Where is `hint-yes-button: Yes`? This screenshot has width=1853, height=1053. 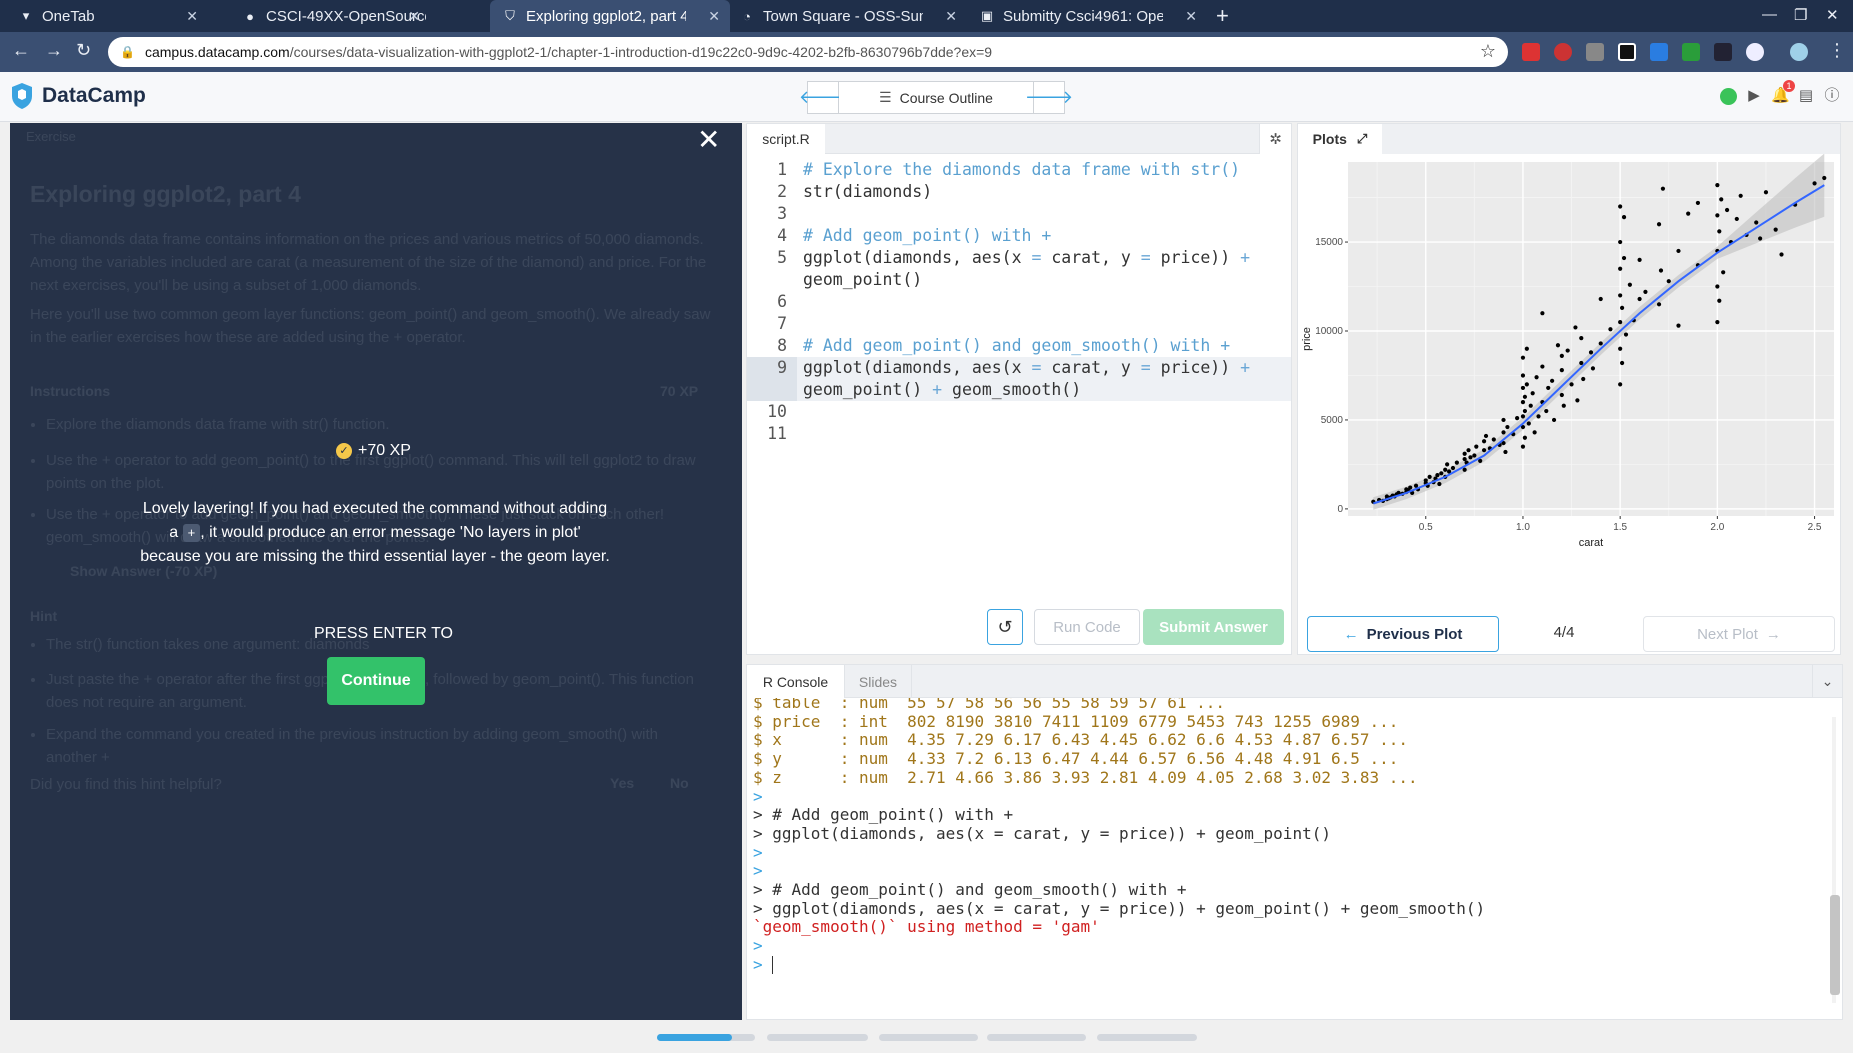
hint-yes-button: Yes is located at coordinates (622, 783).